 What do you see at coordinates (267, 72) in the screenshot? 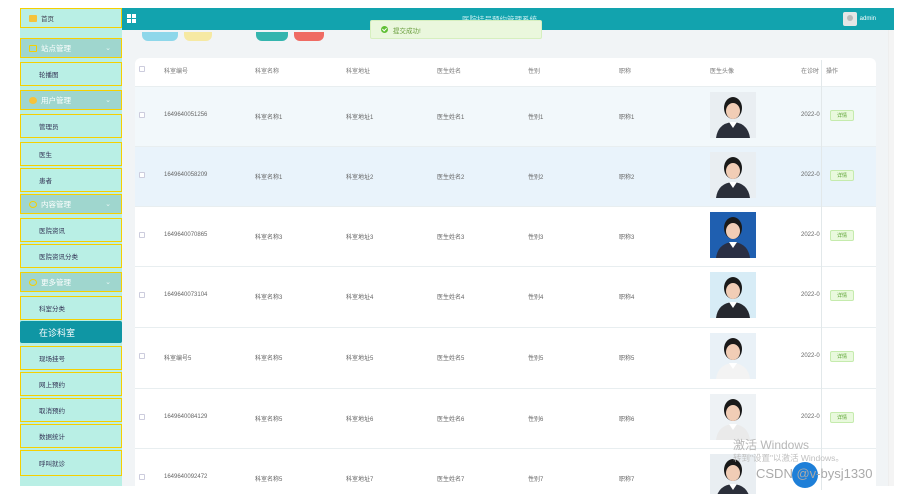
I see `header-dept-name: 科室名称` at bounding box center [267, 72].